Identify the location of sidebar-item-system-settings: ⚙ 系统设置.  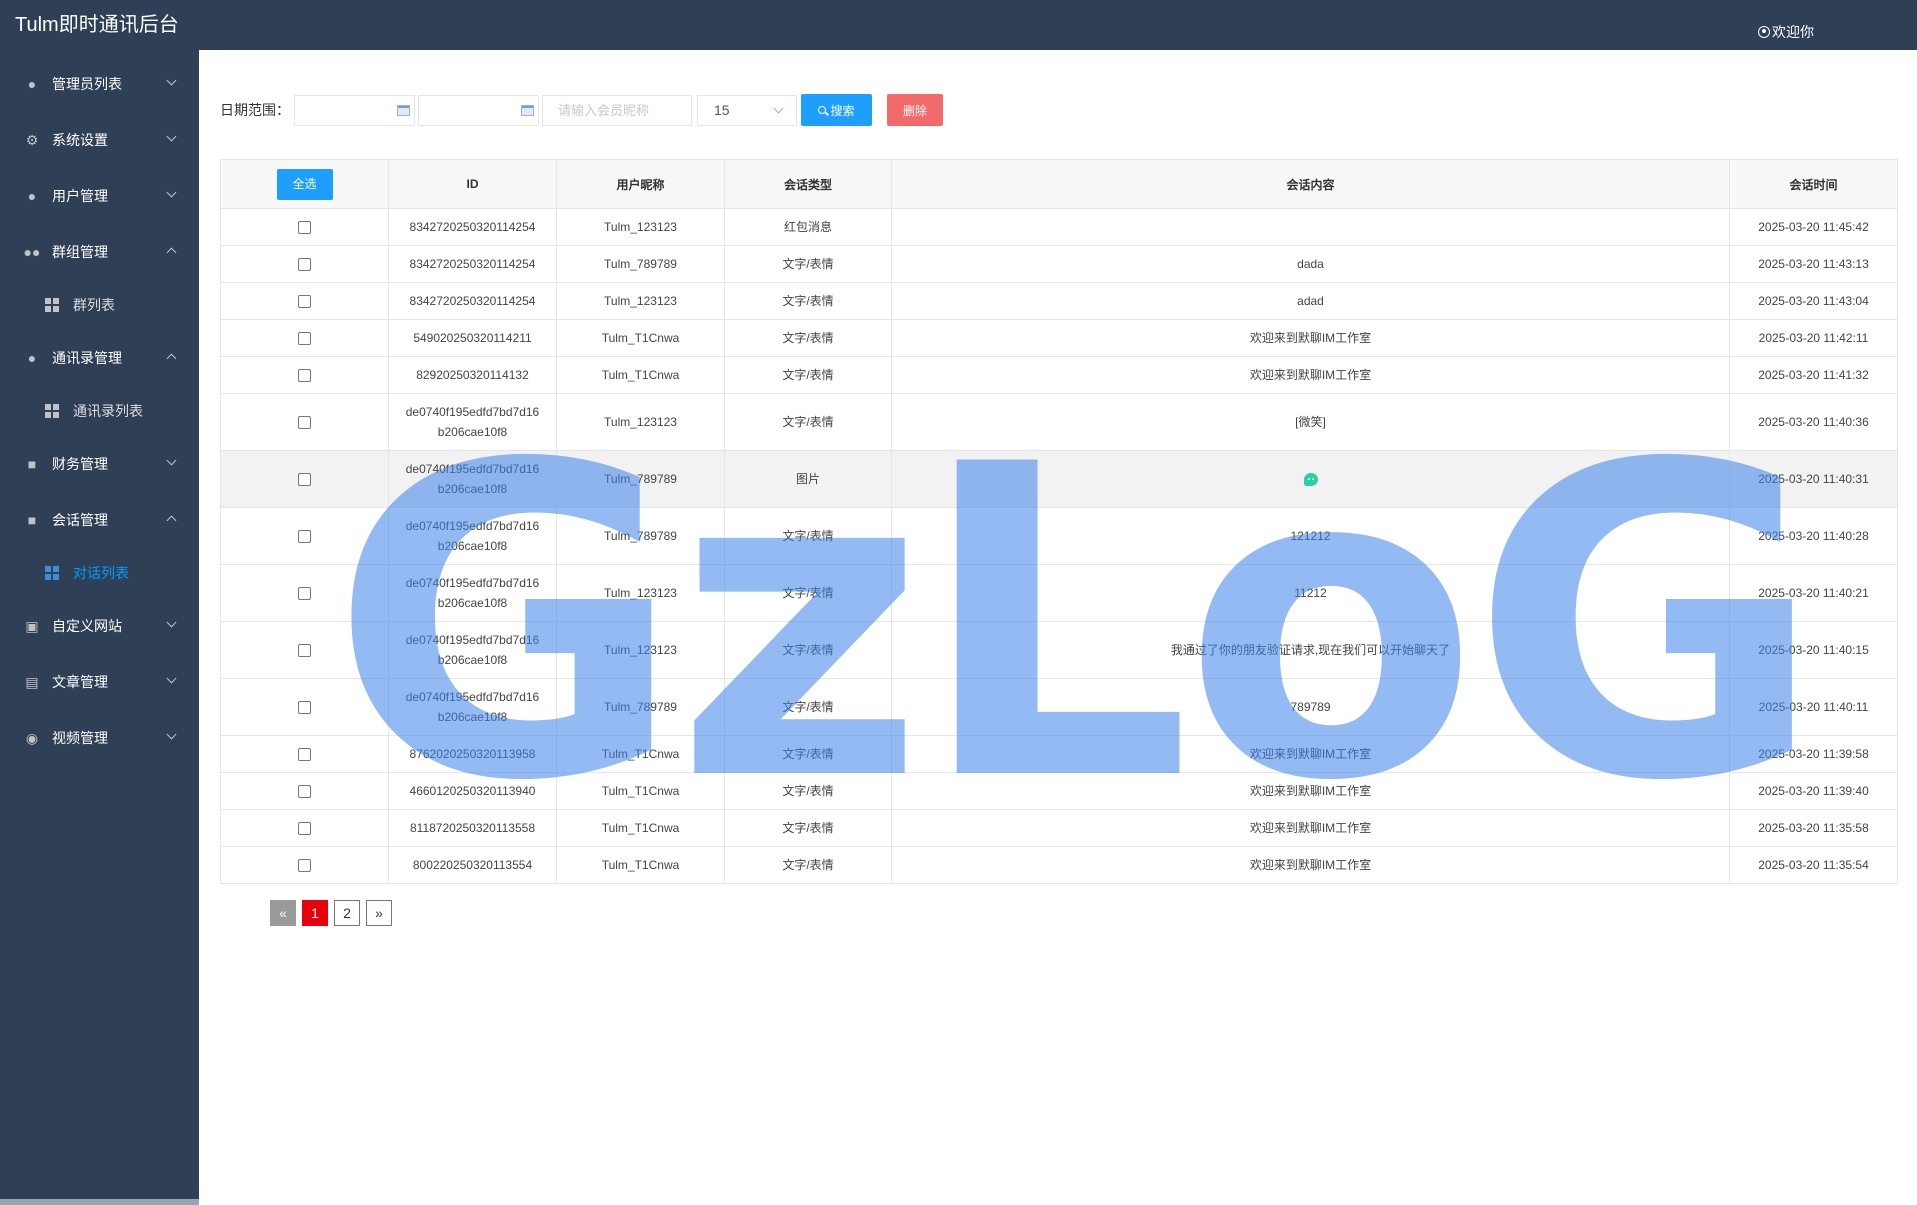
(99, 140).